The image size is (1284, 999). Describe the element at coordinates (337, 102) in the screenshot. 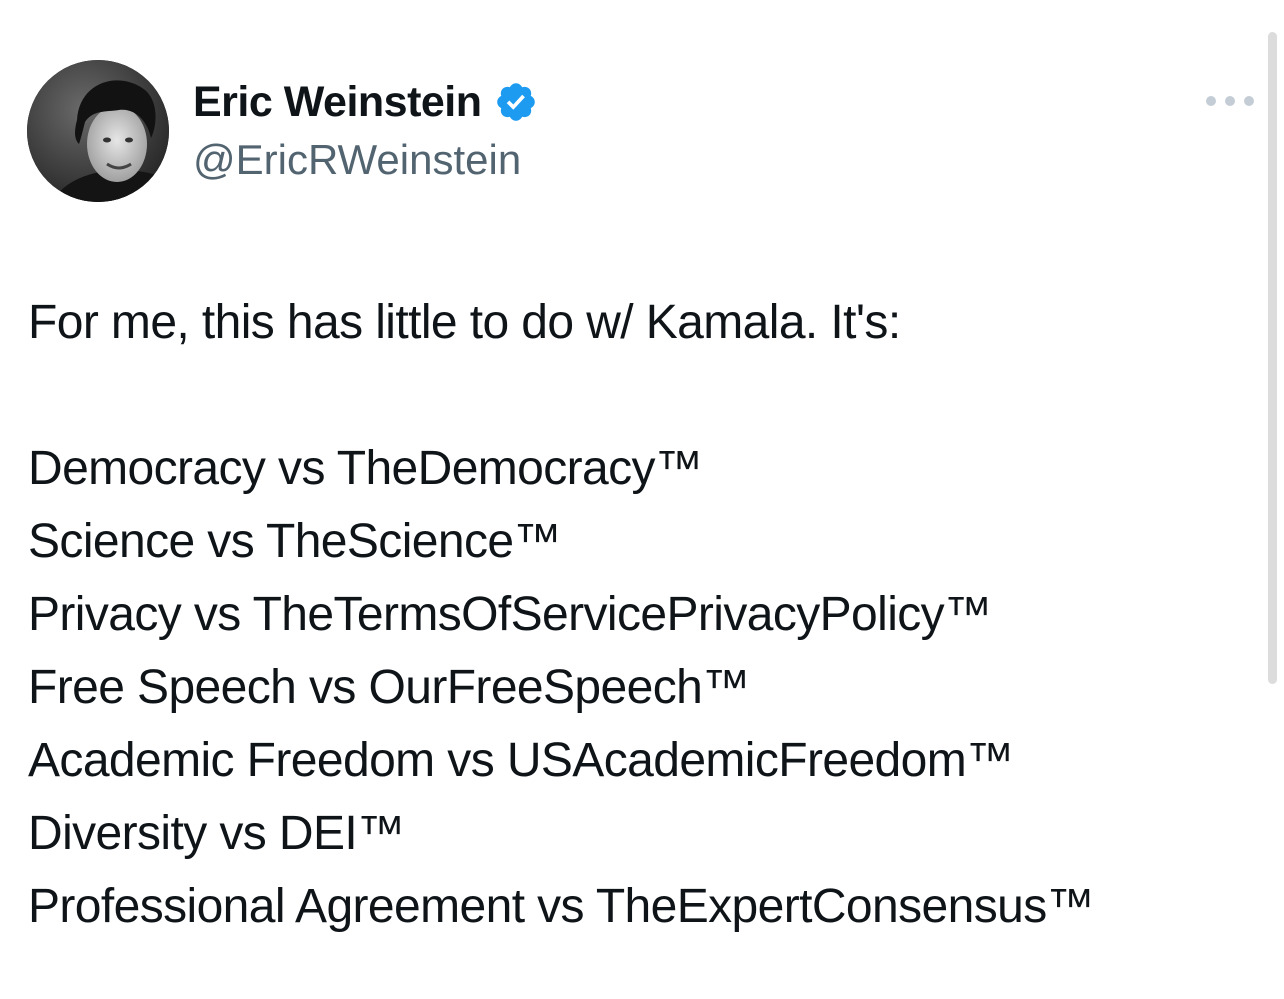

I see `author-name: Eric Weinstein` at that location.